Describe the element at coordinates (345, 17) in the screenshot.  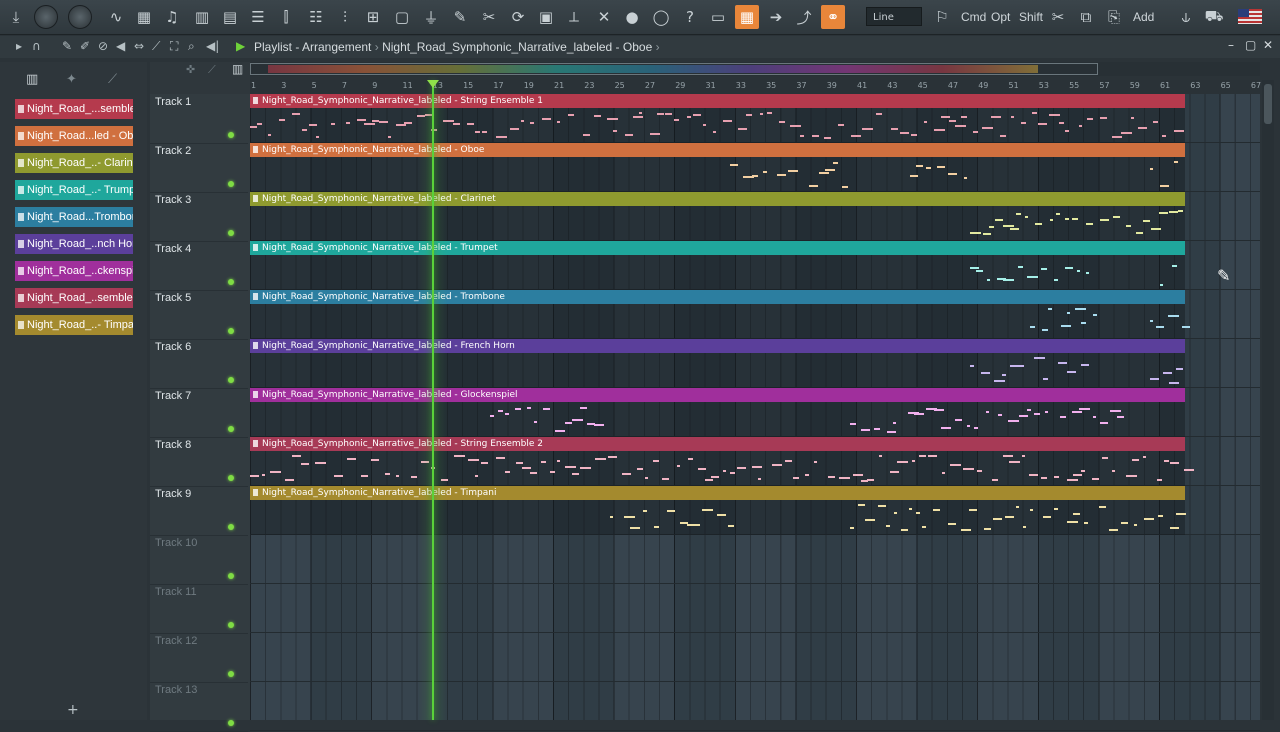
I see `sliders-icon: ⫶` at that location.